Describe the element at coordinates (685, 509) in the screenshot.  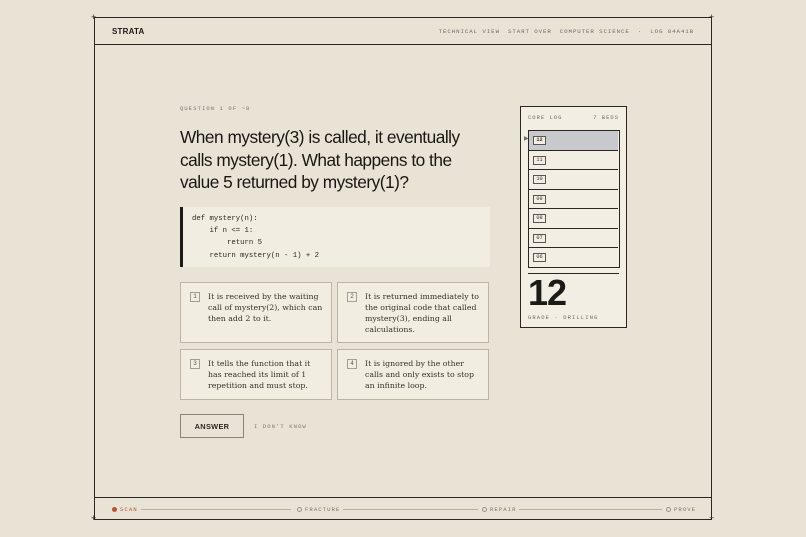
I see `step-label: PROVE` at that location.